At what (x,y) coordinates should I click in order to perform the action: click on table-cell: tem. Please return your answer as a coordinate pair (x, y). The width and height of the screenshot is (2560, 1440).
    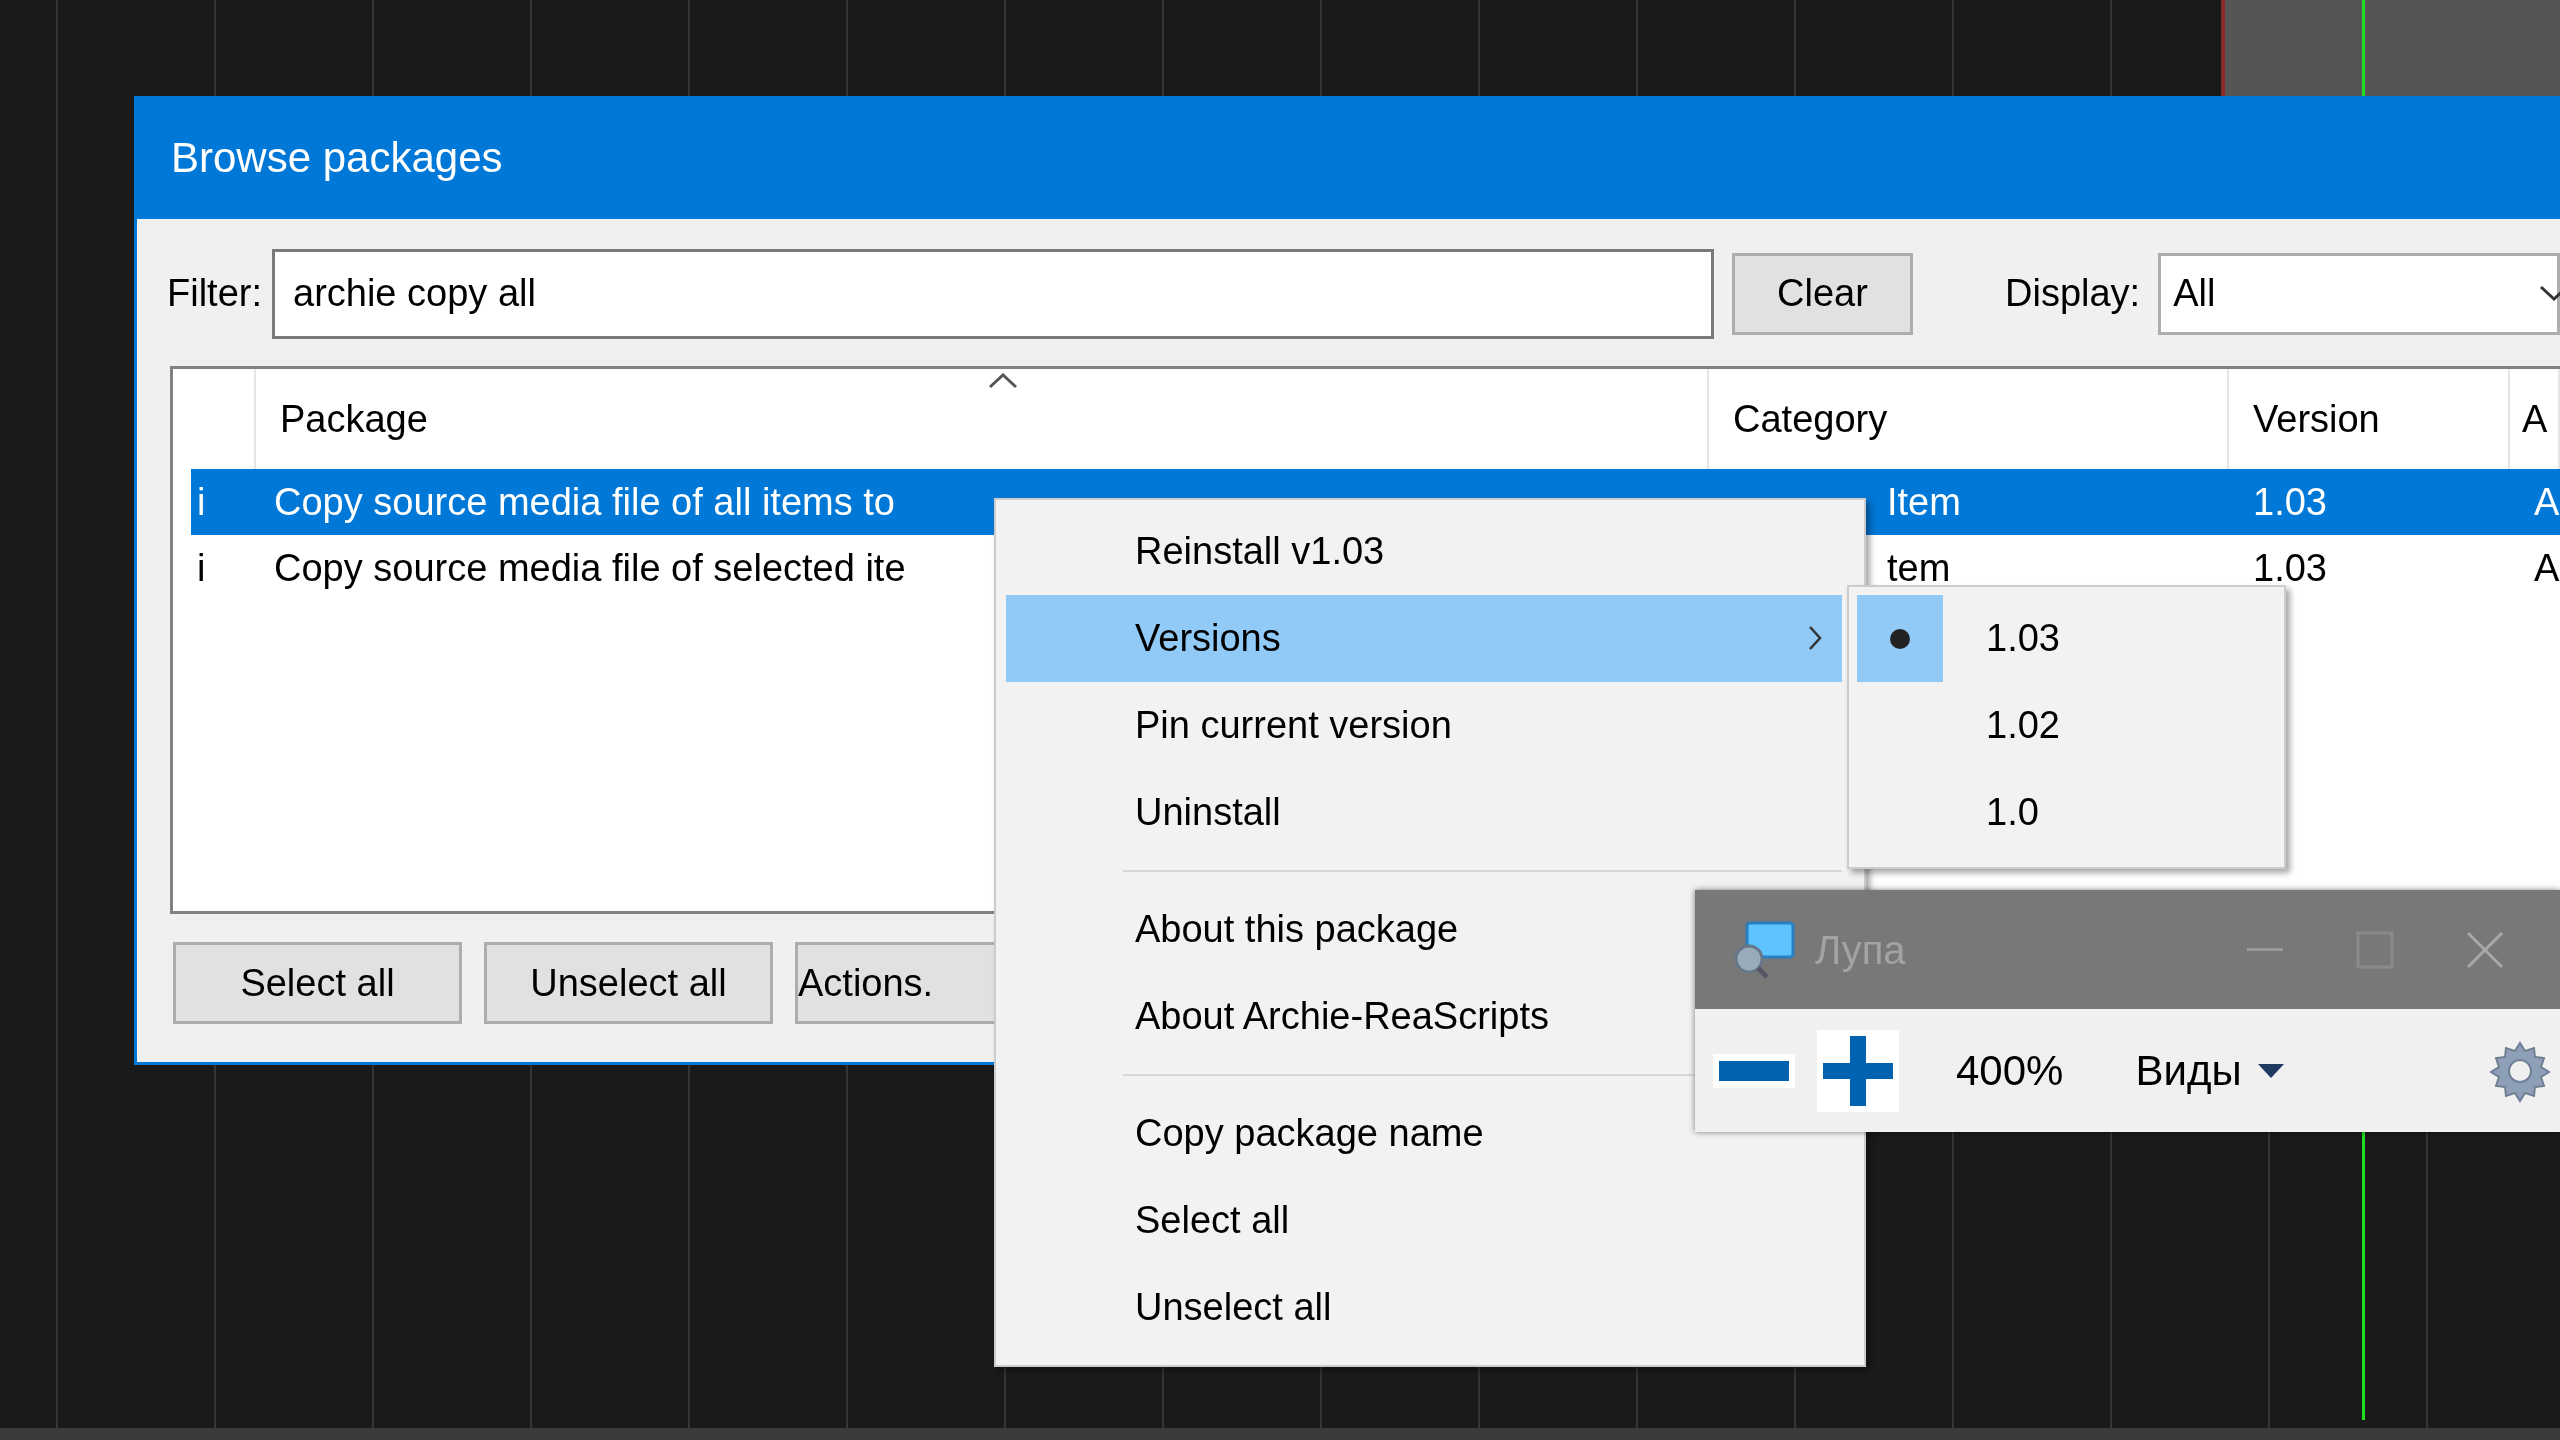
    Looking at the image, I should click on (1919, 567).